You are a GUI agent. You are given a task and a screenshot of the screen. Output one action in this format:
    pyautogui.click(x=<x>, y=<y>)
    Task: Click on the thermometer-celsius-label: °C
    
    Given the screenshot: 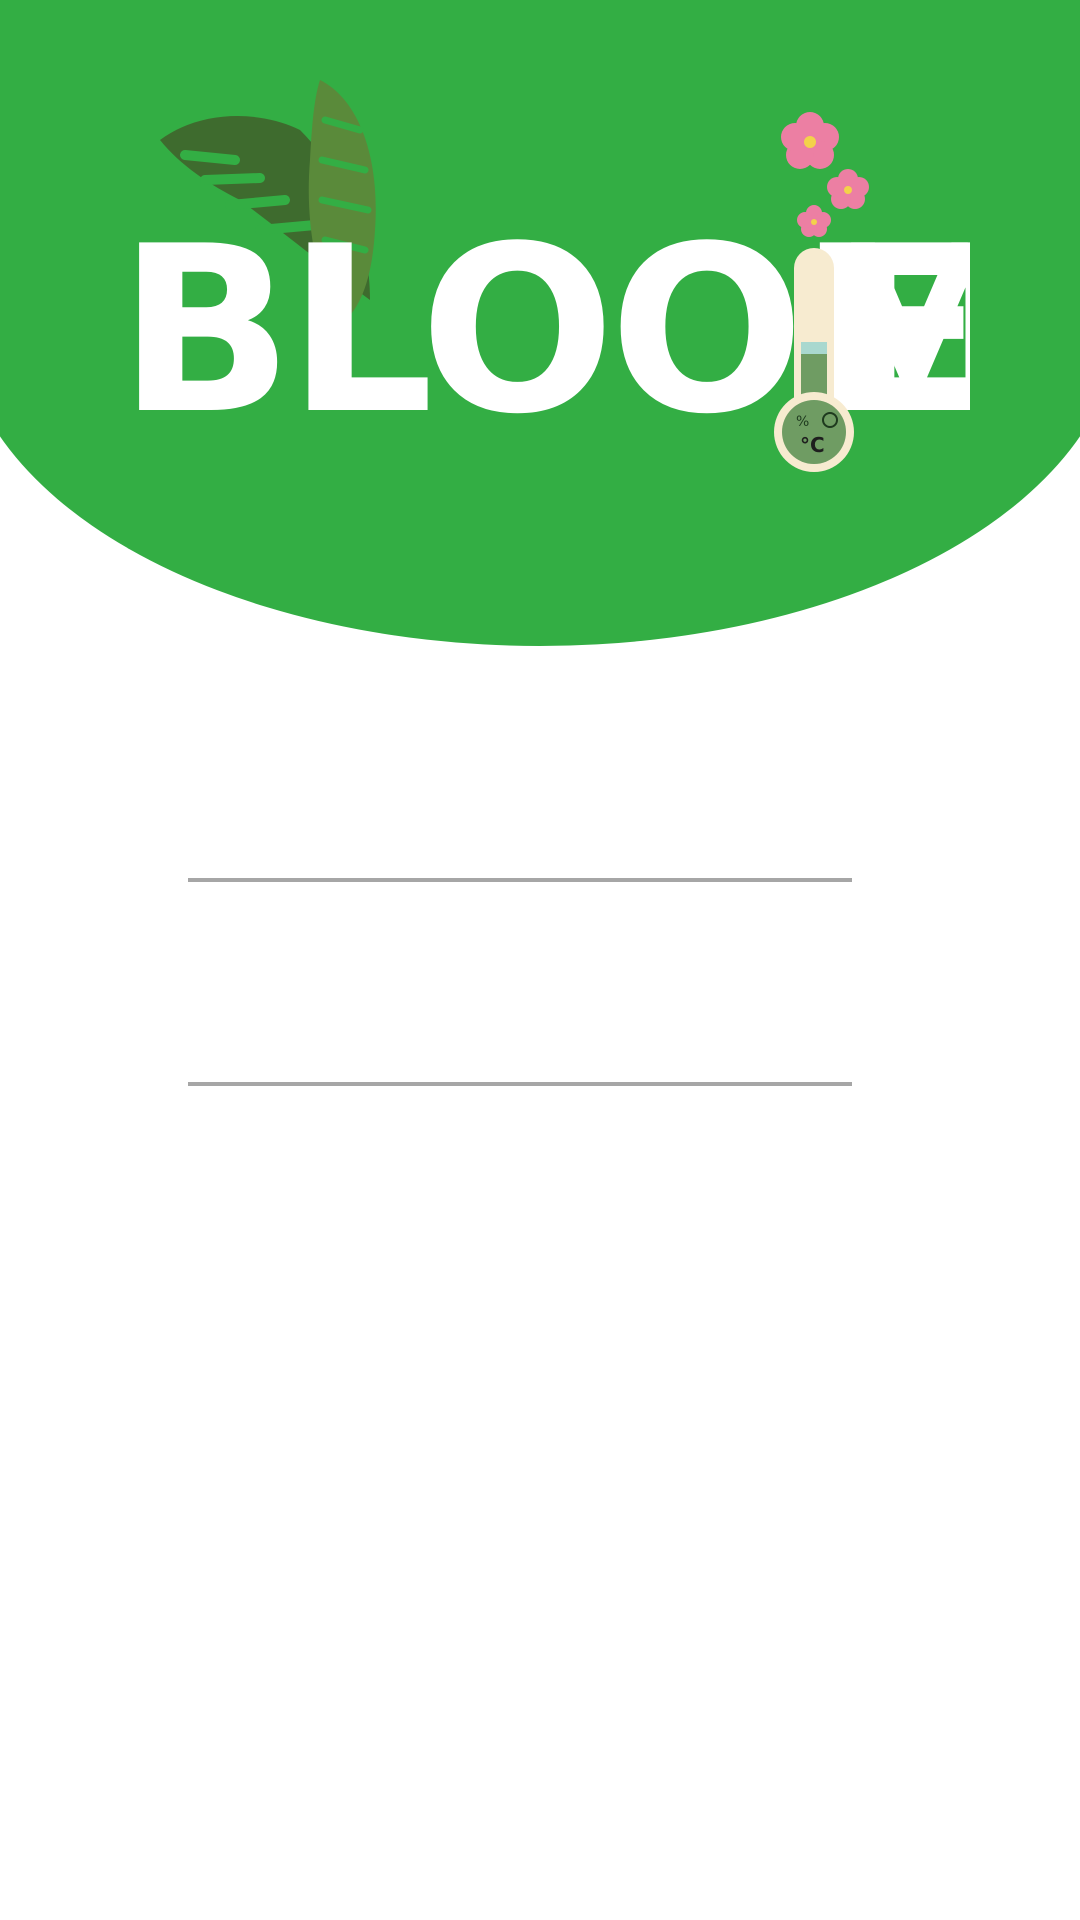 What is the action you would take?
    pyautogui.click(x=812, y=445)
    